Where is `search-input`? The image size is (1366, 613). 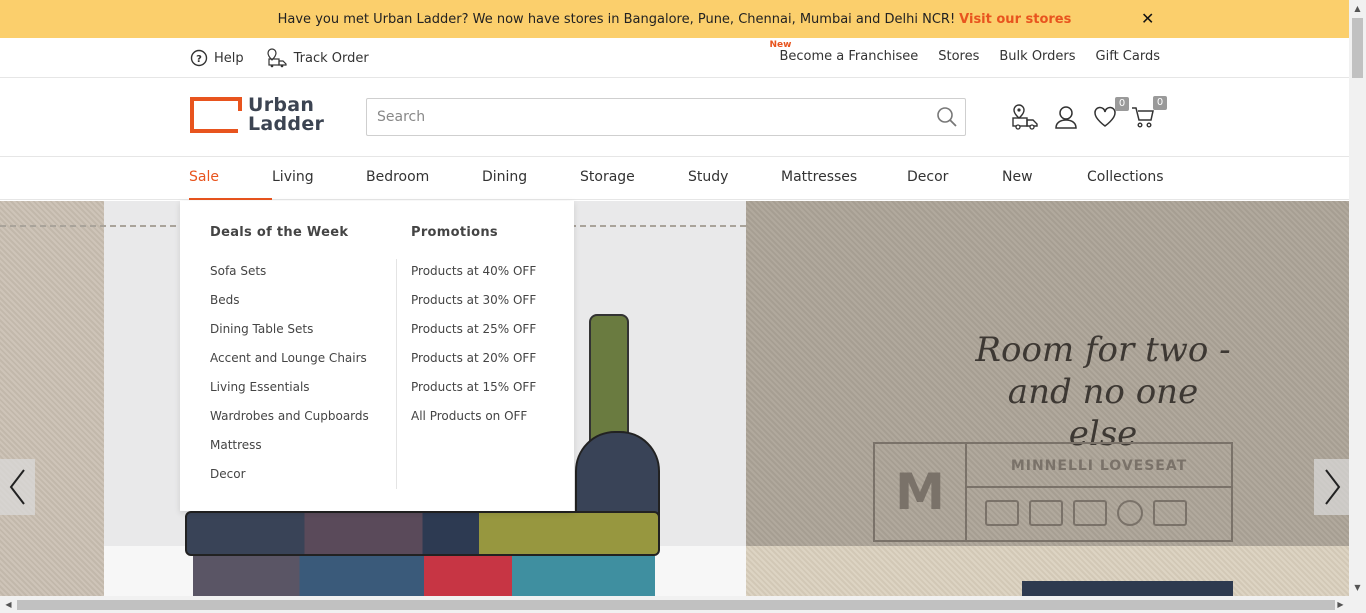
search-input is located at coordinates (647, 117).